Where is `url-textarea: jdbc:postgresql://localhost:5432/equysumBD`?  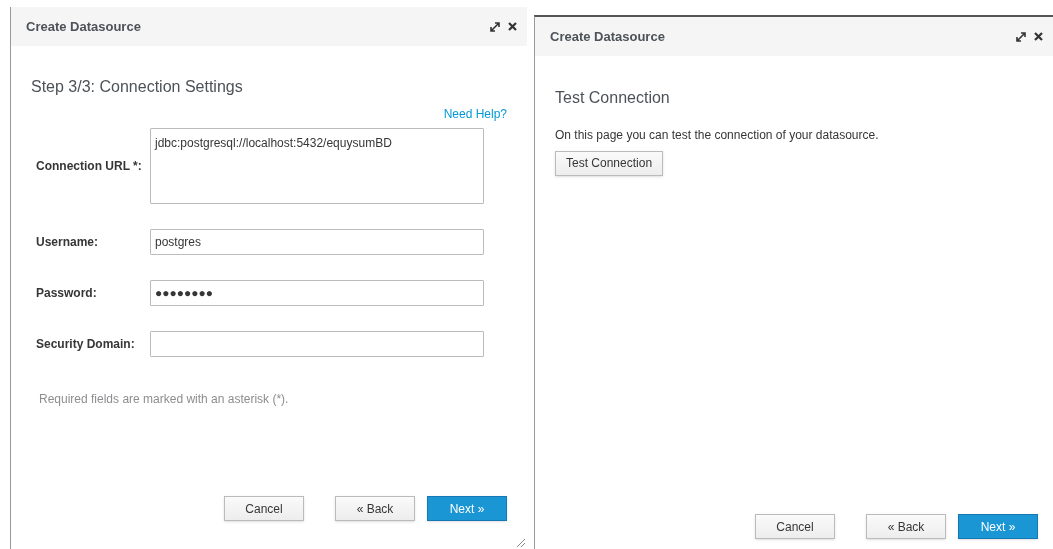
url-textarea: jdbc:postgresql://localhost:5432/equysumBD is located at coordinates (317, 166).